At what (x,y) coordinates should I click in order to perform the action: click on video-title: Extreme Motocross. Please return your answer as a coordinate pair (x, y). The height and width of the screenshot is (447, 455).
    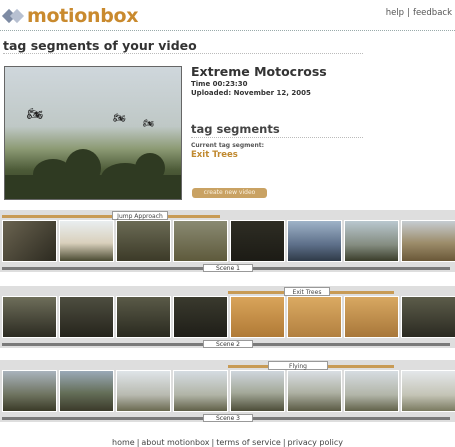
    Looking at the image, I should click on (259, 71).